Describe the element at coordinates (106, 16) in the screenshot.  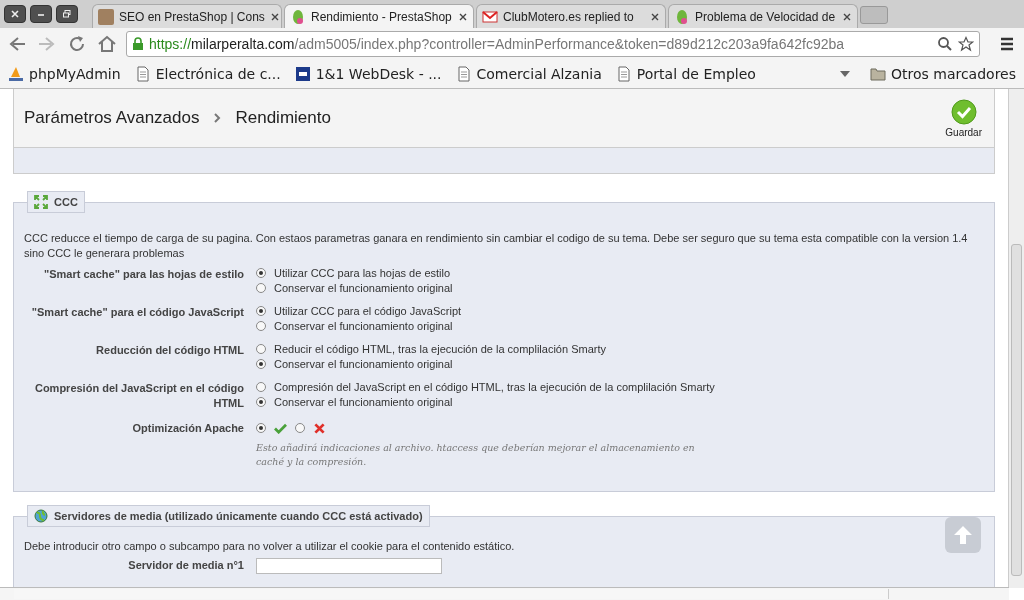
I see `avatar-icon` at that location.